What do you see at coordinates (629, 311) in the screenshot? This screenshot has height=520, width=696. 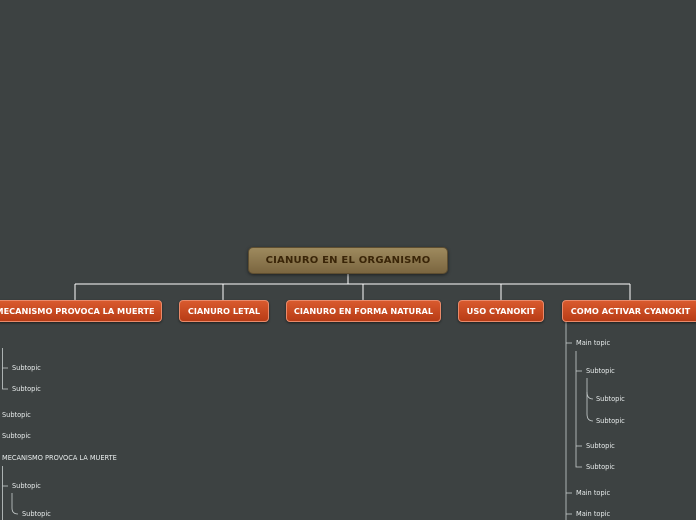 I see `main-topic-activar-cyanokit: COMO ACTIVAR CYANOKIT` at bounding box center [629, 311].